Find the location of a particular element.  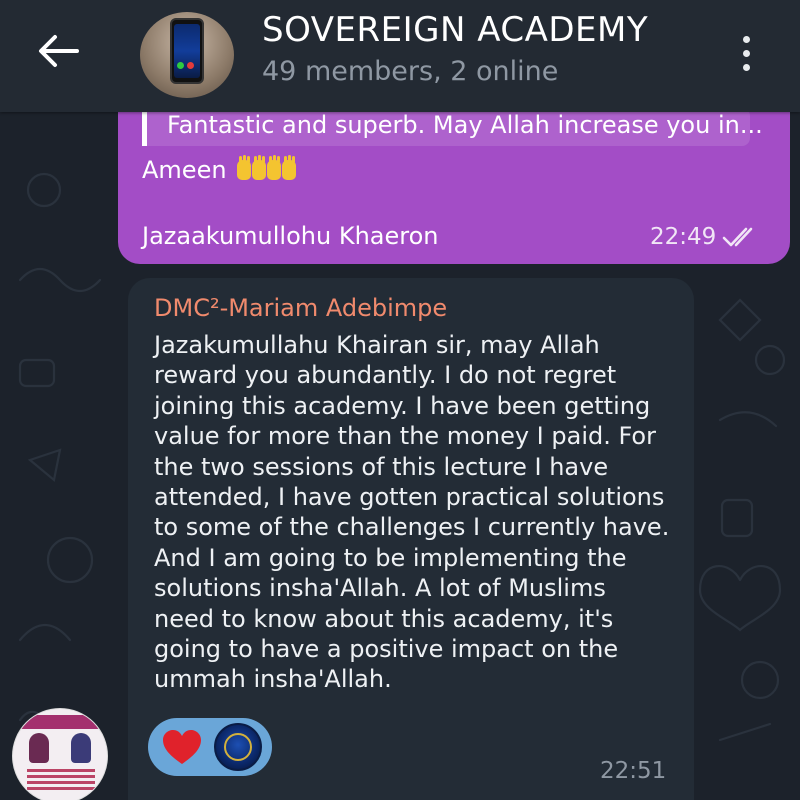

message-time: 22:49 is located at coordinates (683, 237).